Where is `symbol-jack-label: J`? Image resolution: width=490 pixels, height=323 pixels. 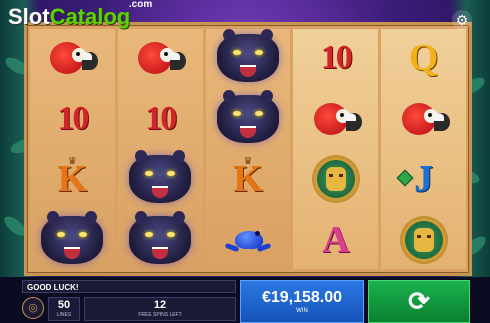
symbol-jack-label: J is located at coordinates (424, 179).